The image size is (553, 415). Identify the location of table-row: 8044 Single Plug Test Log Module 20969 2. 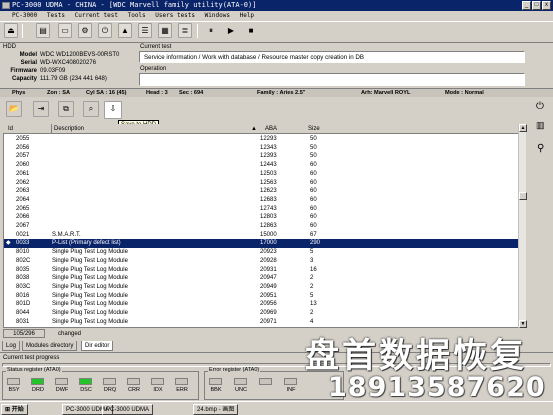
(261, 313).